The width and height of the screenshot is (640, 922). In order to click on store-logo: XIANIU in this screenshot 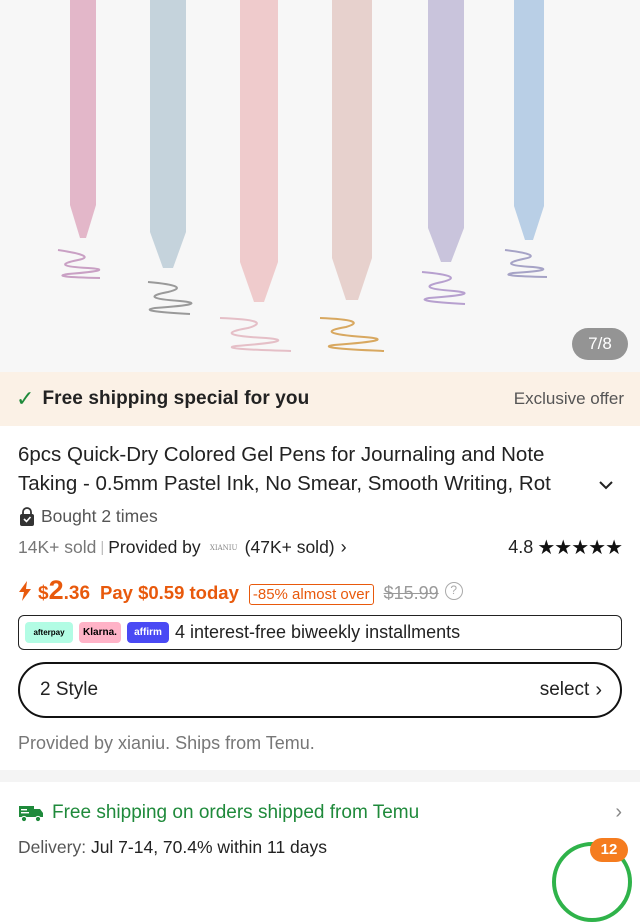, I will do `click(224, 548)`.